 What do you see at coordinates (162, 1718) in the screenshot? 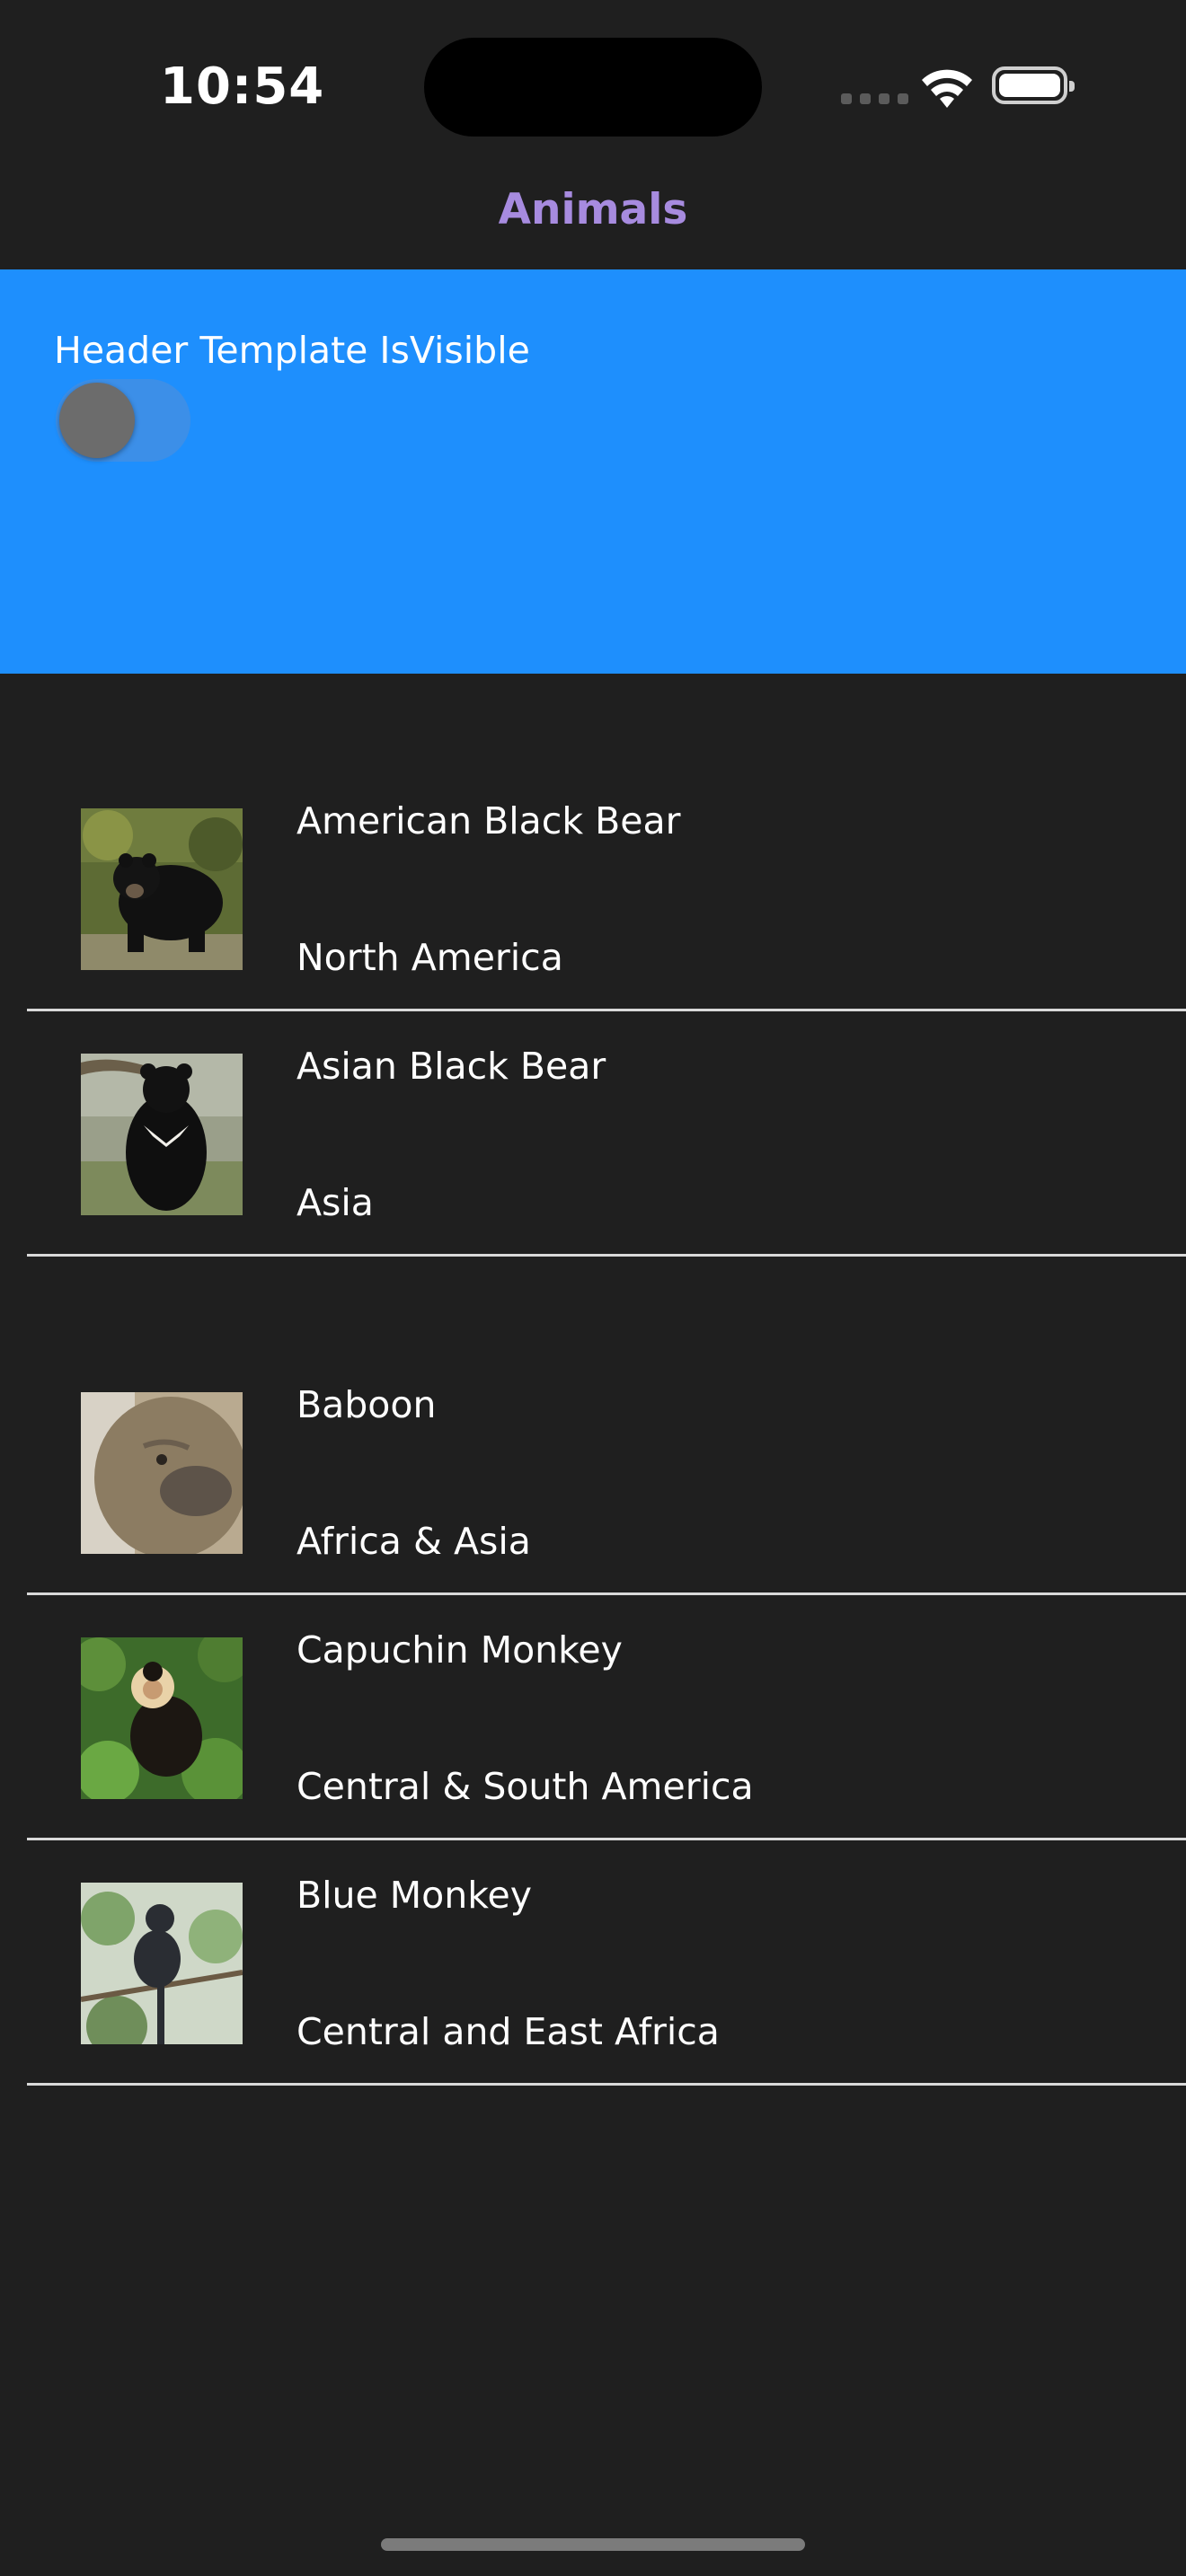
I see `capuchin-monkey-image` at bounding box center [162, 1718].